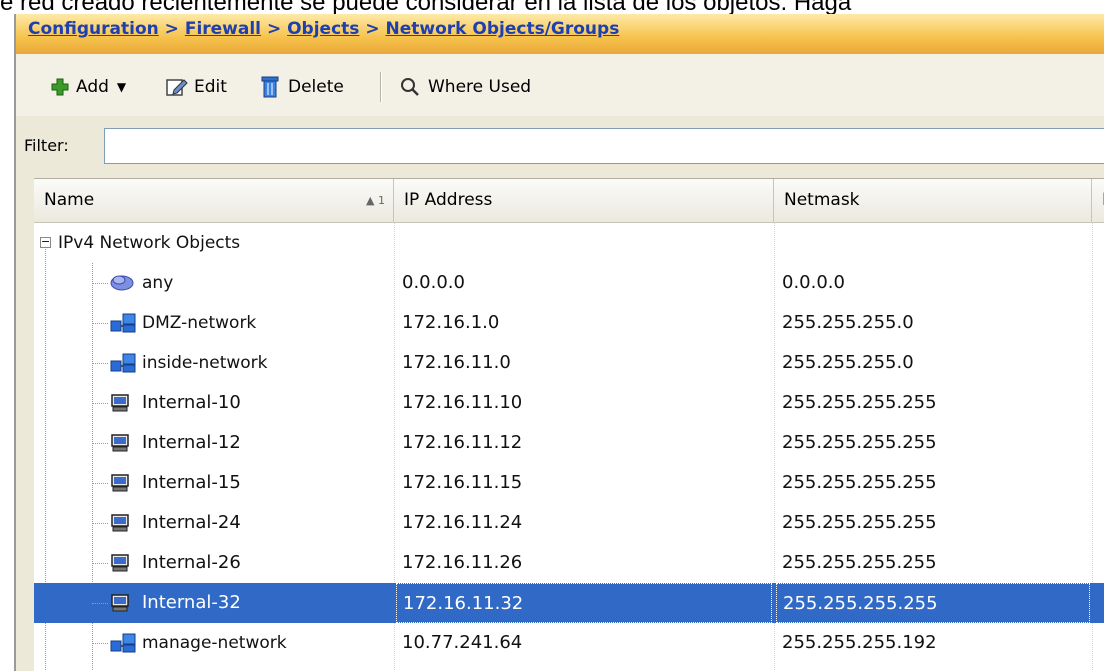  What do you see at coordinates (462, 562) in the screenshot?
I see `cell-ip-address: 172.16.11.26` at bounding box center [462, 562].